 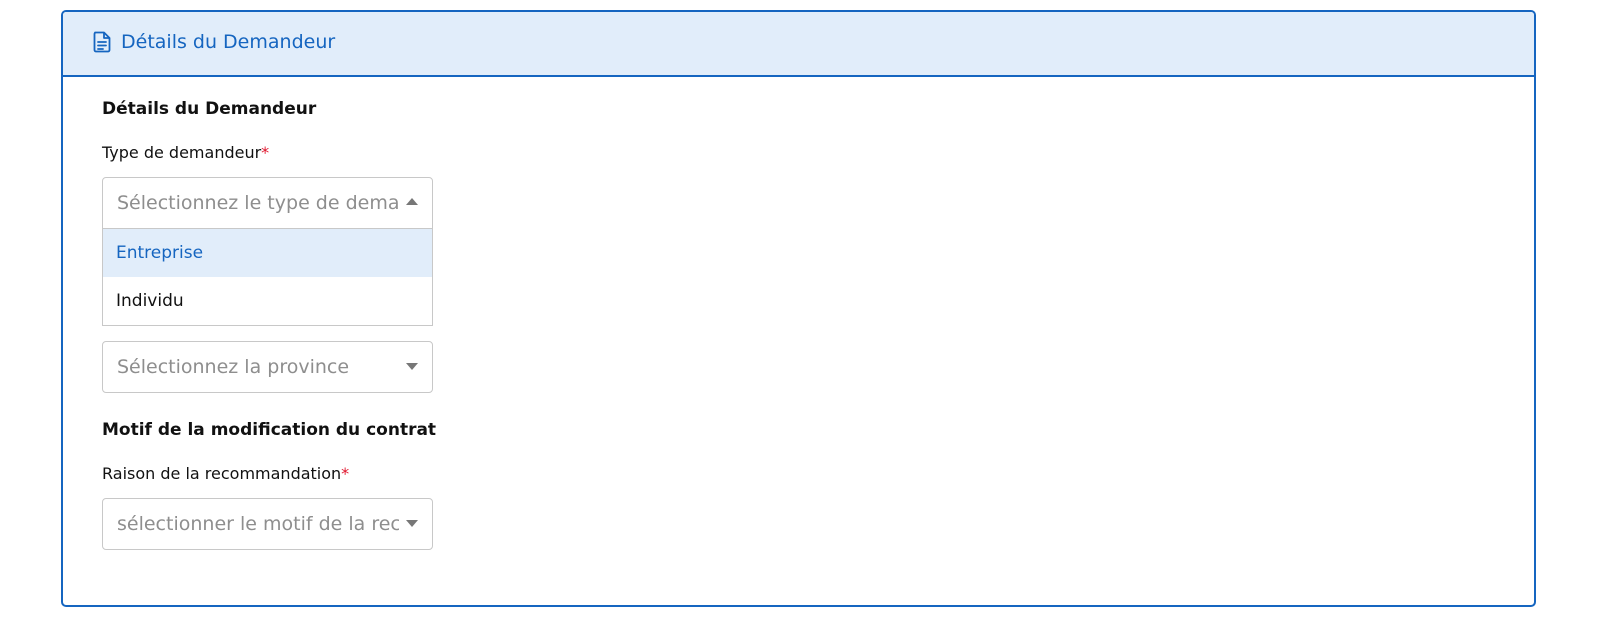 I want to click on applicant-type-dropdown-menu: Entreprise Individu, so click(x=267, y=277).